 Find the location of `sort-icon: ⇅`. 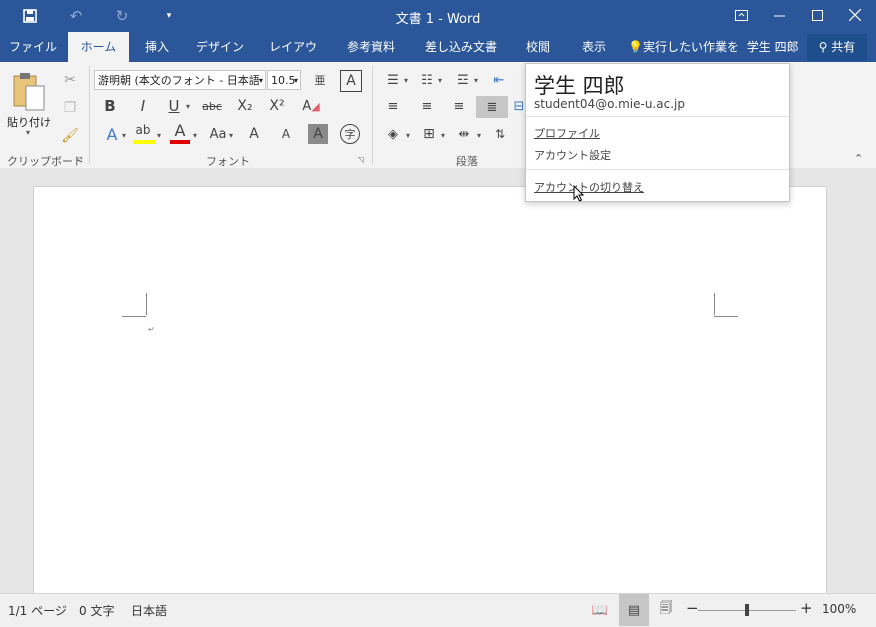

sort-icon: ⇅ is located at coordinates (500, 134).